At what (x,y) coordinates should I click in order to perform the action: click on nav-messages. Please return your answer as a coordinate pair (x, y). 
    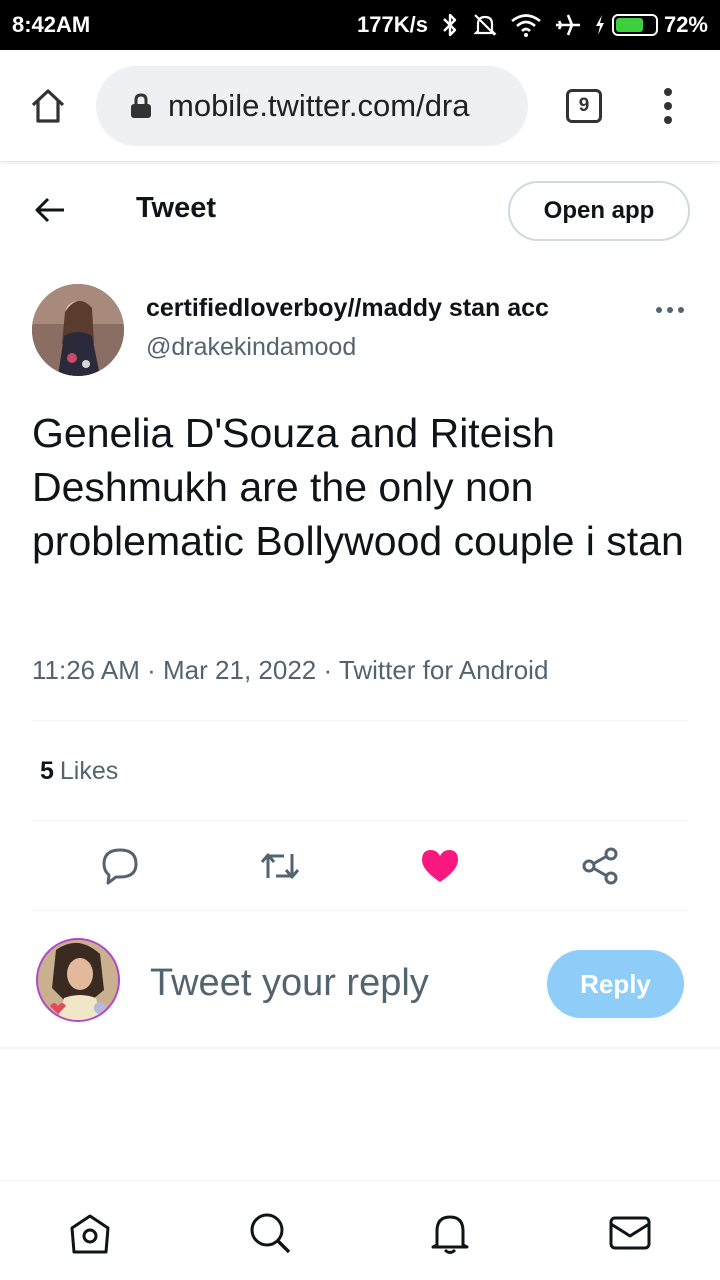
    Looking at the image, I should click on (630, 1233).